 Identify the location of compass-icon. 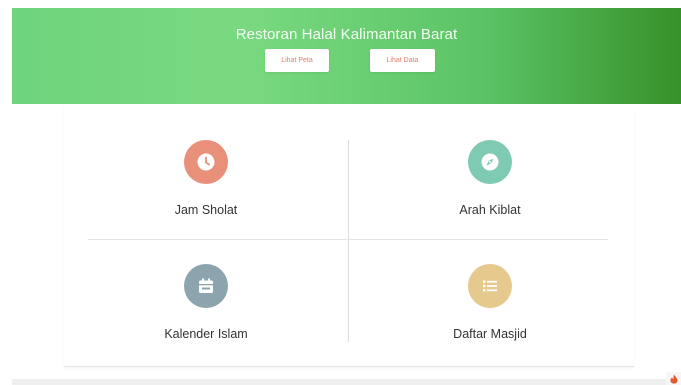
(490, 162).